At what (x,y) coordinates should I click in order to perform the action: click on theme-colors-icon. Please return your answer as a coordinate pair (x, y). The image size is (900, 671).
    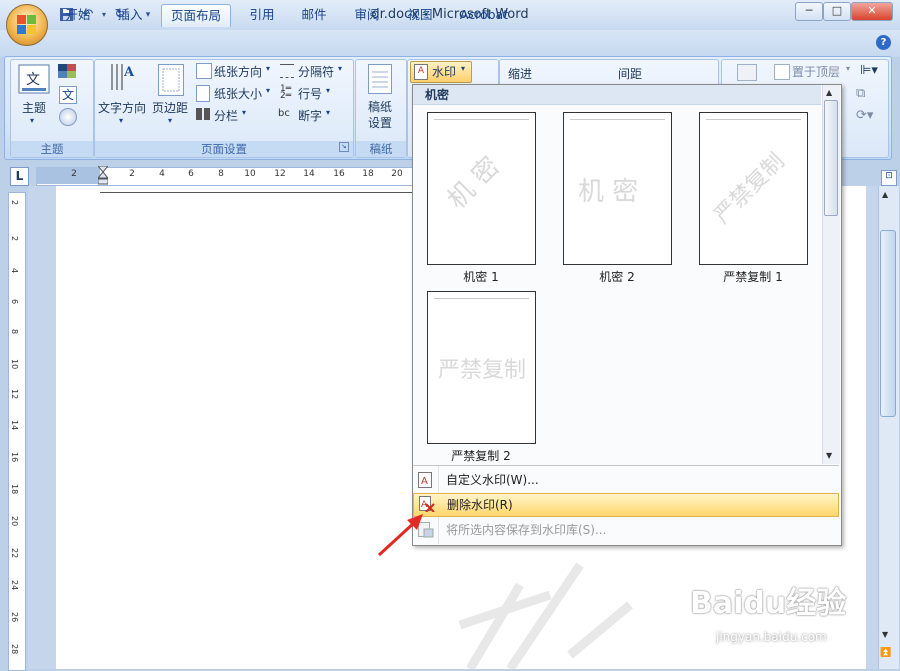
    Looking at the image, I should click on (67, 71).